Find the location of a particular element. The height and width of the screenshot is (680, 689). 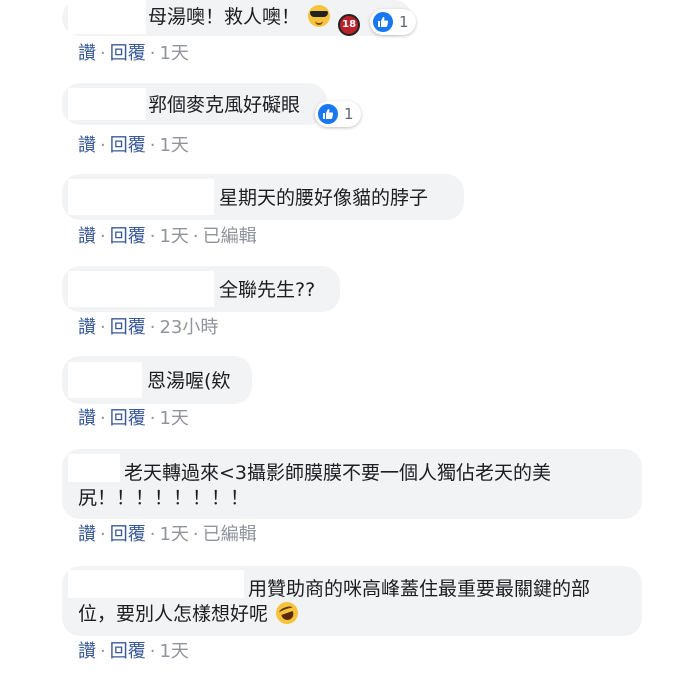

comment-text: 恩湯喔(欸 is located at coordinates (189, 381).